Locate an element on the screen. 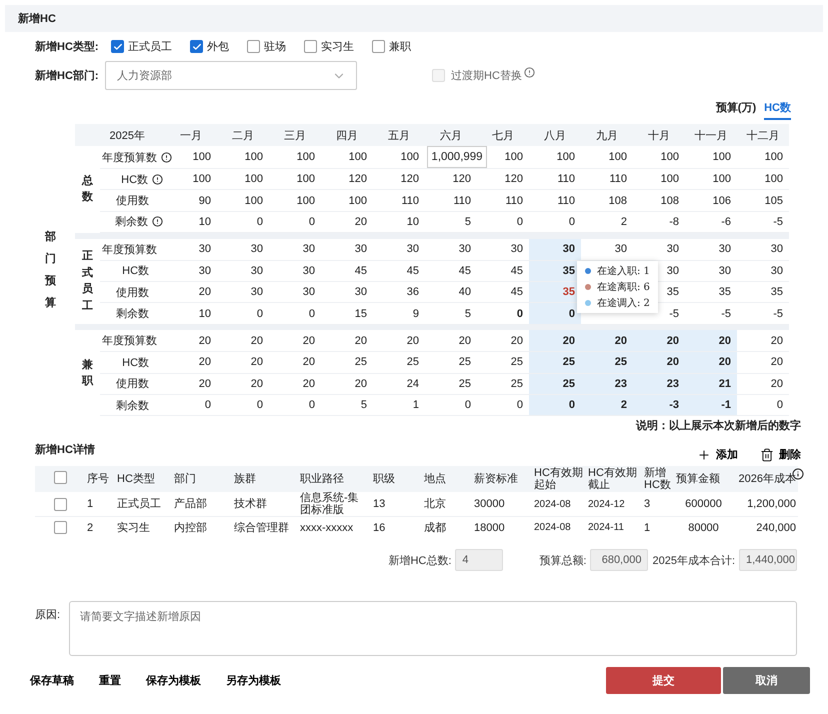  table-cell: 36 is located at coordinates (399, 292).